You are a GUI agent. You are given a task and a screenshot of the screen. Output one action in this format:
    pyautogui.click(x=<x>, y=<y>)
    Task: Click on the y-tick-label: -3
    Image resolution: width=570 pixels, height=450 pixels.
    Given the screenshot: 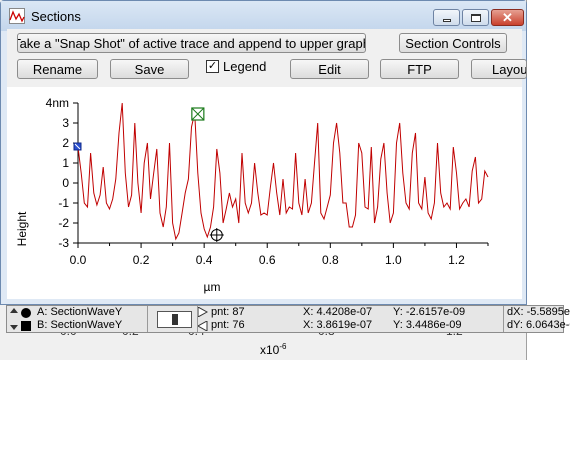 What is the action you would take?
    pyautogui.click(x=63, y=243)
    